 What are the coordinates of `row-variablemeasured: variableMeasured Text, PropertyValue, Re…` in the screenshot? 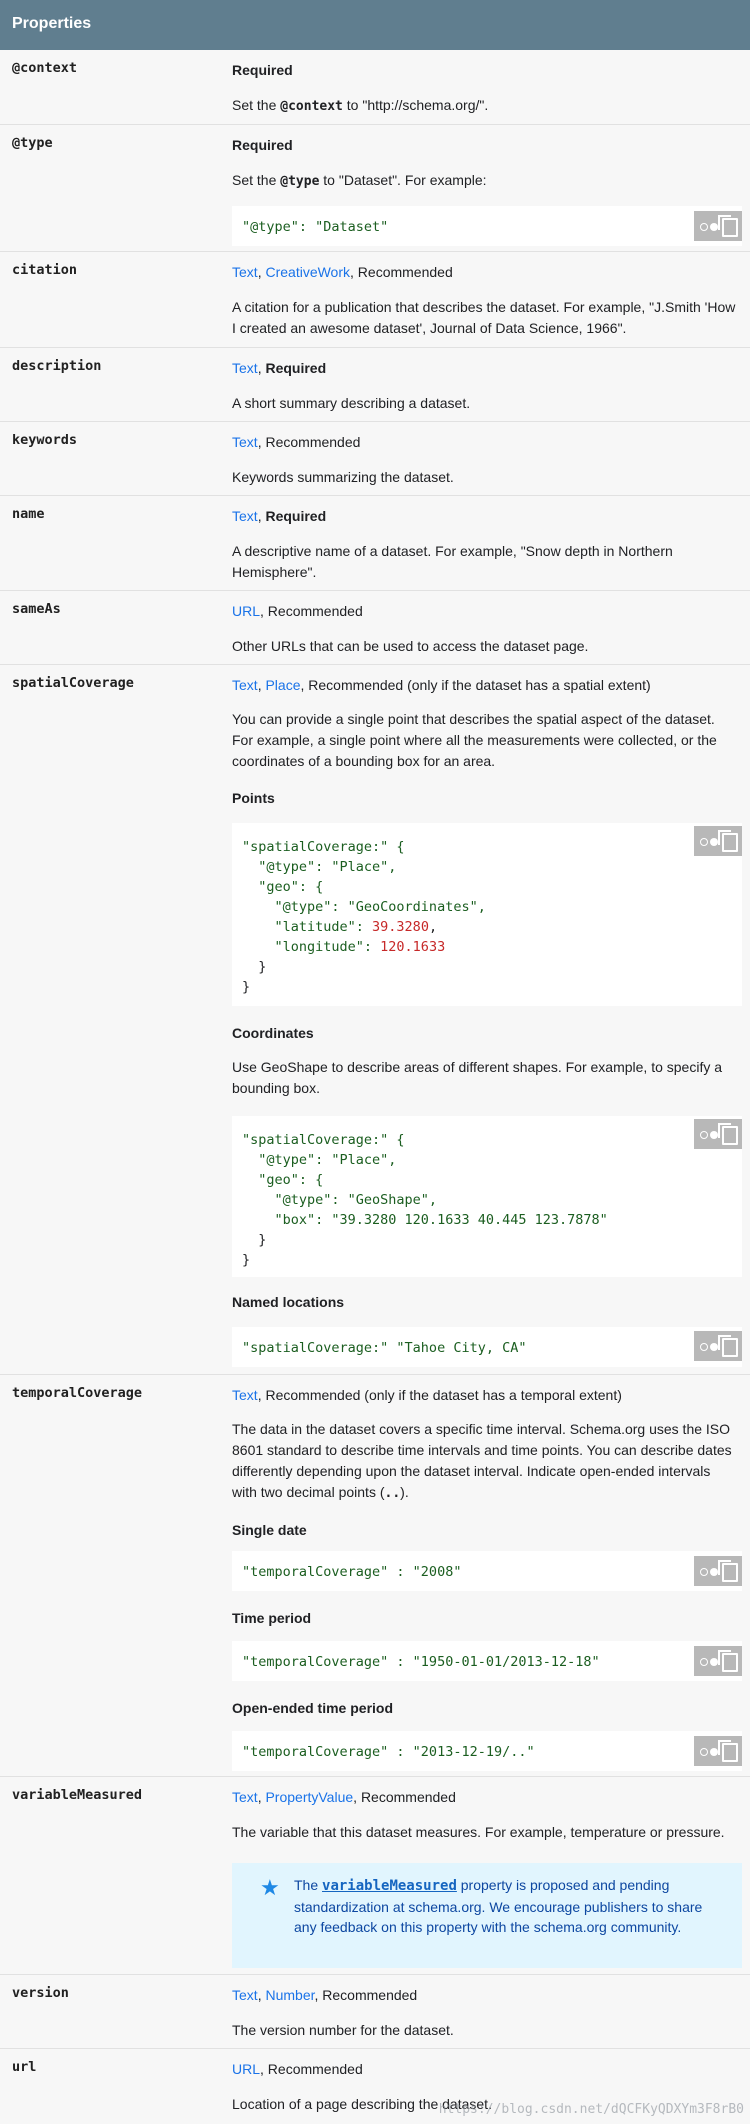 It's located at (375, 1875).